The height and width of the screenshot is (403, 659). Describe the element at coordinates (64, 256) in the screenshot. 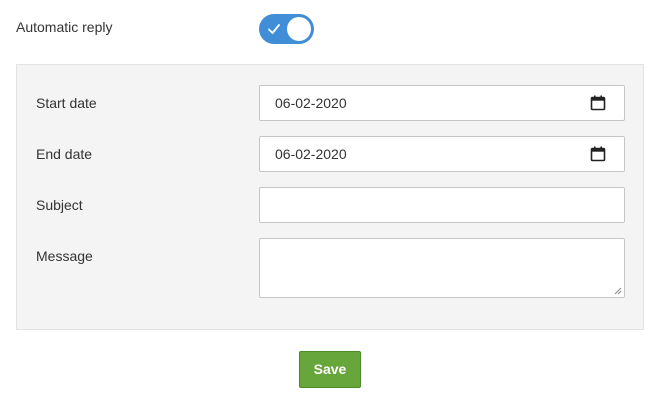

I see `message-label: Message` at that location.